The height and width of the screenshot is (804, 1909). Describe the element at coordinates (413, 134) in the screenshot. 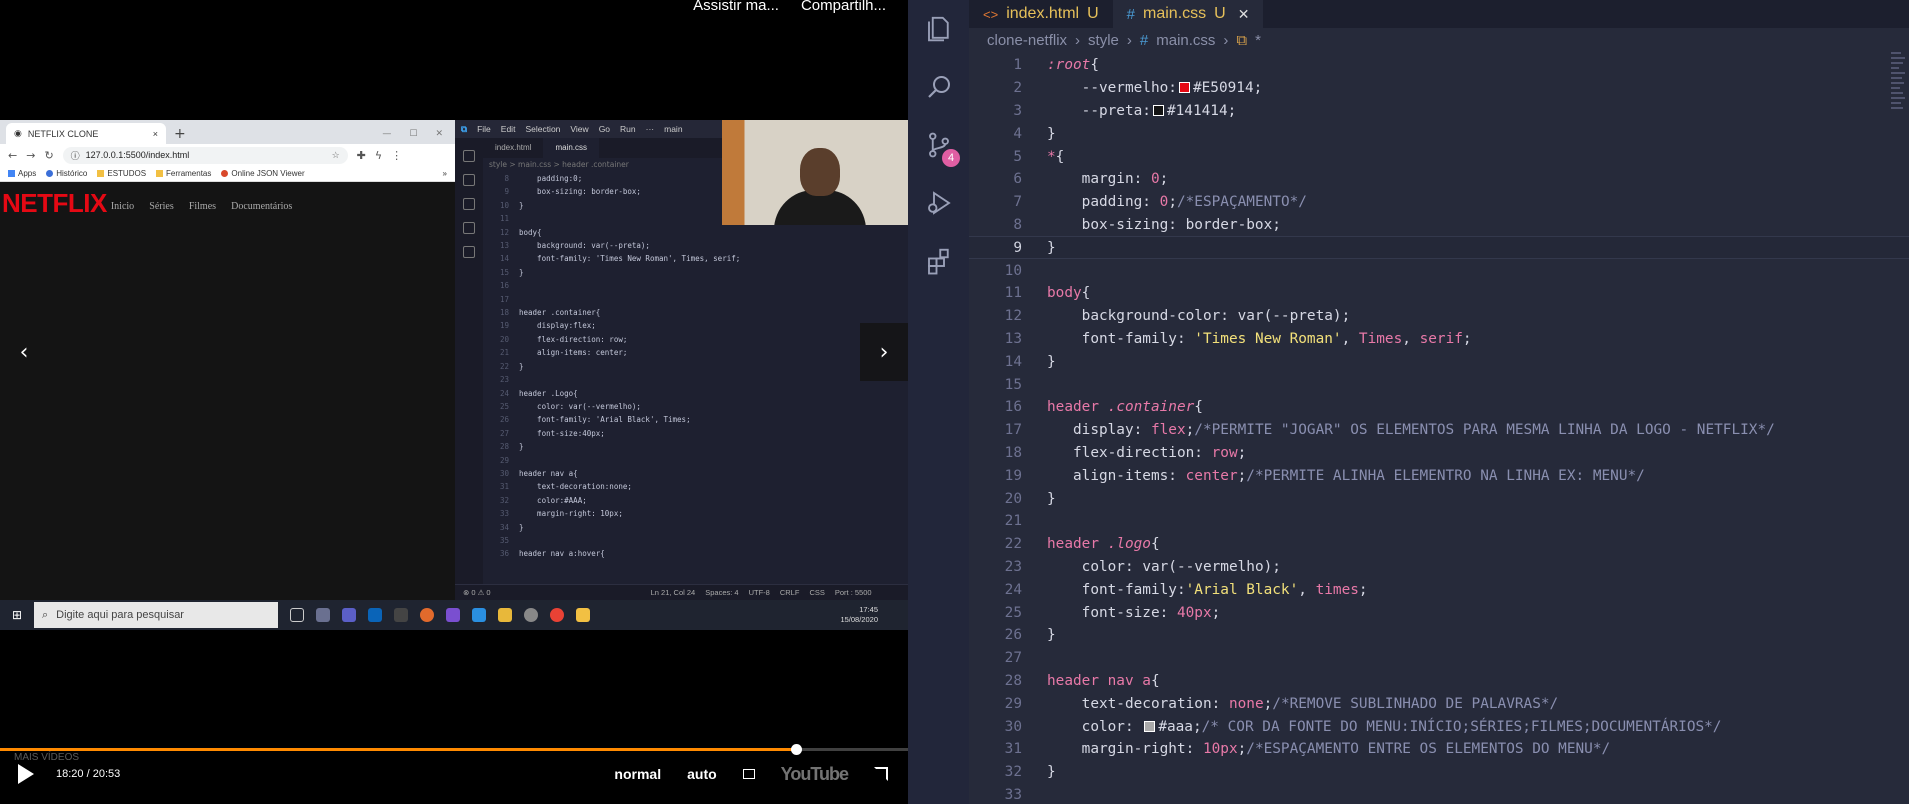

I see `maximize-icon: ☐` at that location.